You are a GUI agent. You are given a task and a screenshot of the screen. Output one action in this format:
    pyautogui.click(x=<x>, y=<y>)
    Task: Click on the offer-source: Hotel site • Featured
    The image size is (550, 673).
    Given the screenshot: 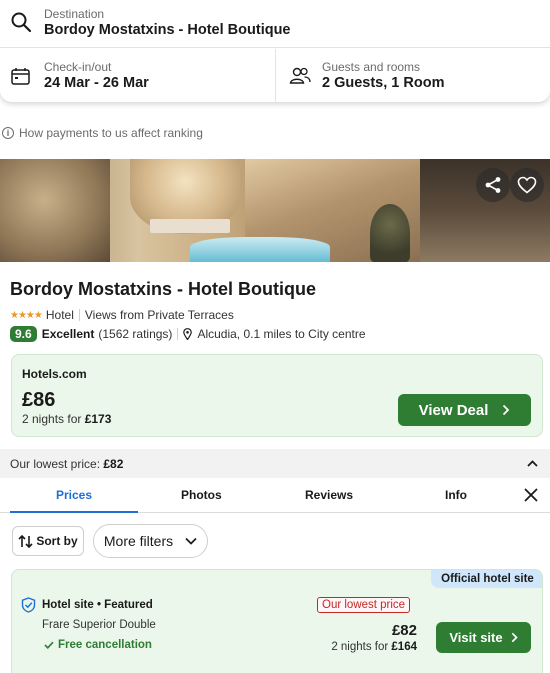 What is the action you would take?
    pyautogui.click(x=97, y=605)
    